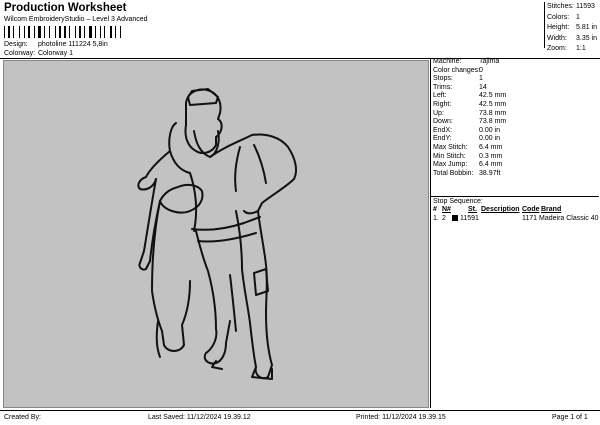 This screenshot has width=600, height=425. Describe the element at coordinates (483, 87) in the screenshot. I see `detail-value: 14` at that location.